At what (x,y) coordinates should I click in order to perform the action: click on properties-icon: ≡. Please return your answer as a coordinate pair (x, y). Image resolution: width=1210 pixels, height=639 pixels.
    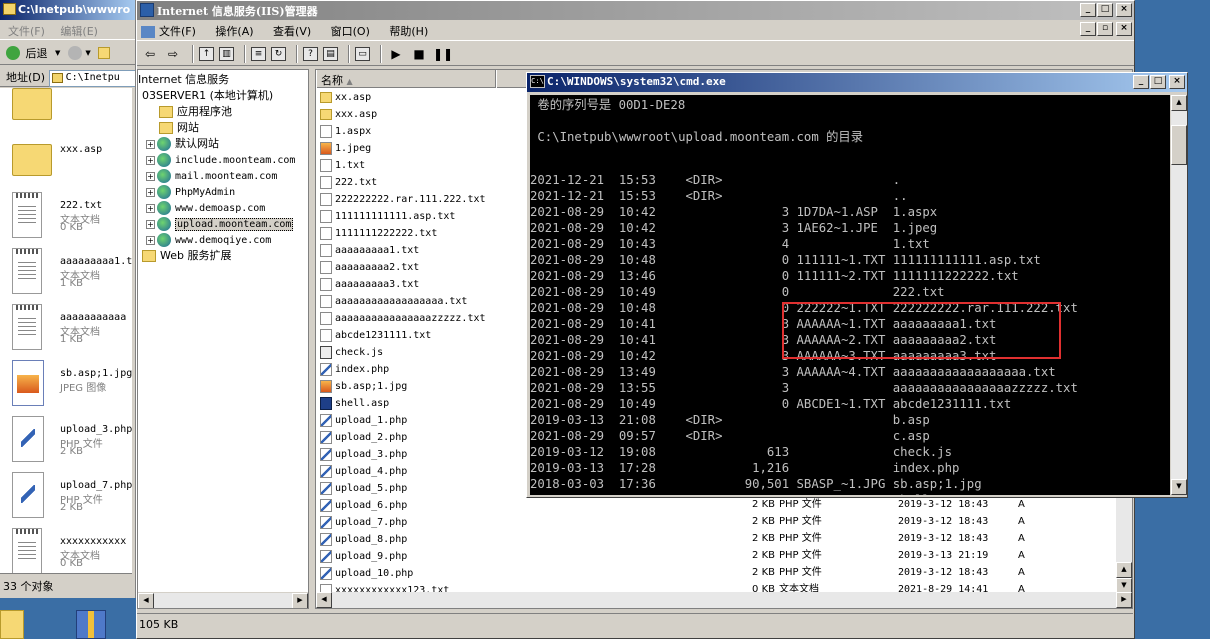
    Looking at the image, I should click on (258, 54).